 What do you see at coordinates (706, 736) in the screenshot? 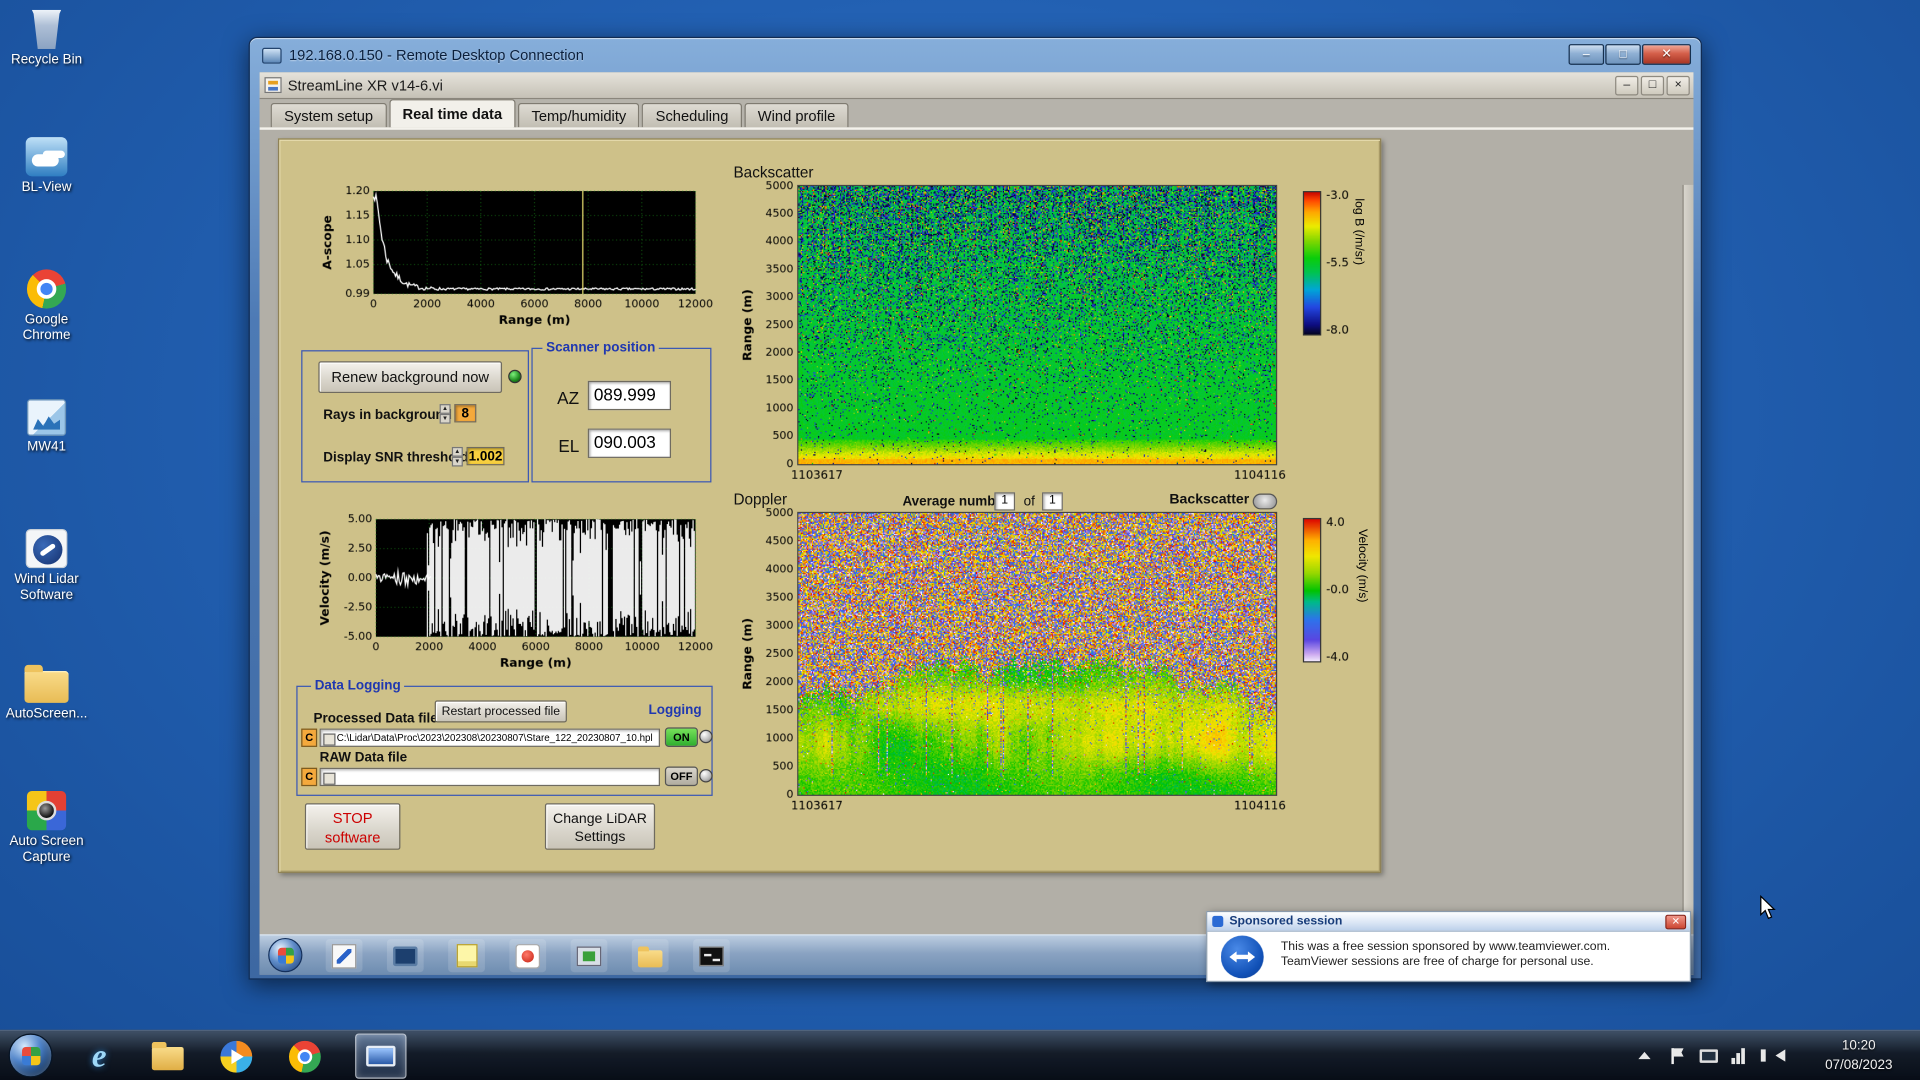
I see `processed-logging-led` at bounding box center [706, 736].